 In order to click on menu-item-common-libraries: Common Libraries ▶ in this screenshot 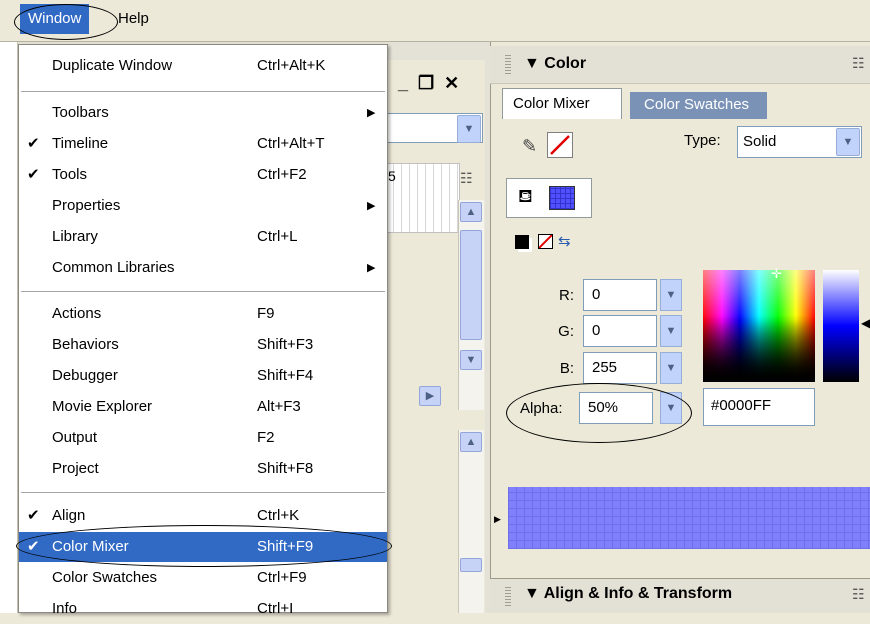, I will do `click(203, 268)`.